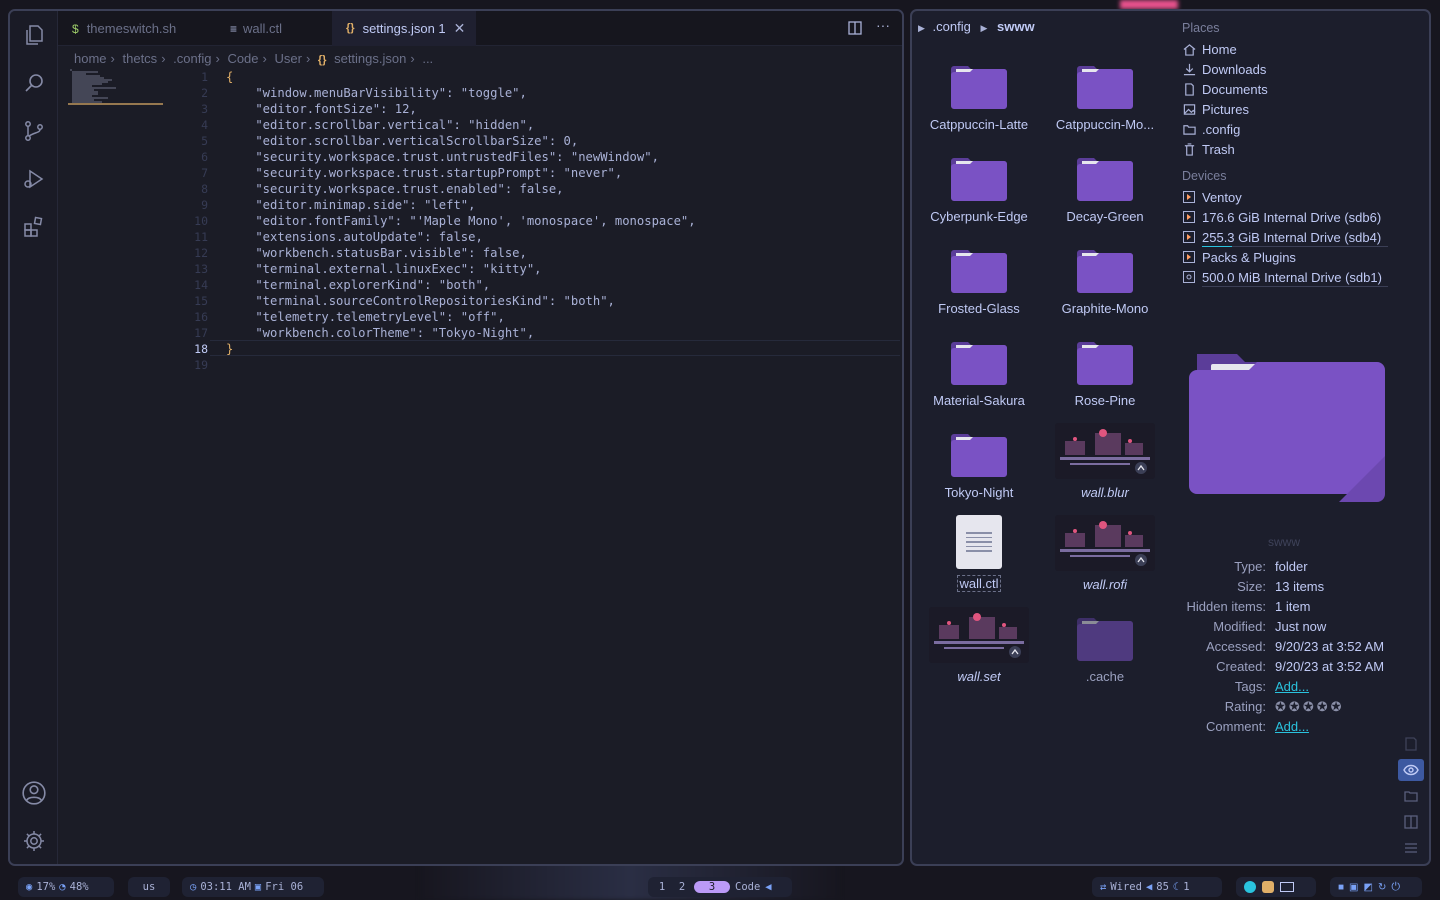 Image resolution: width=1440 pixels, height=900 pixels. I want to click on system-monitor: ◉ 17% ◔ 48%, so click(66, 887).